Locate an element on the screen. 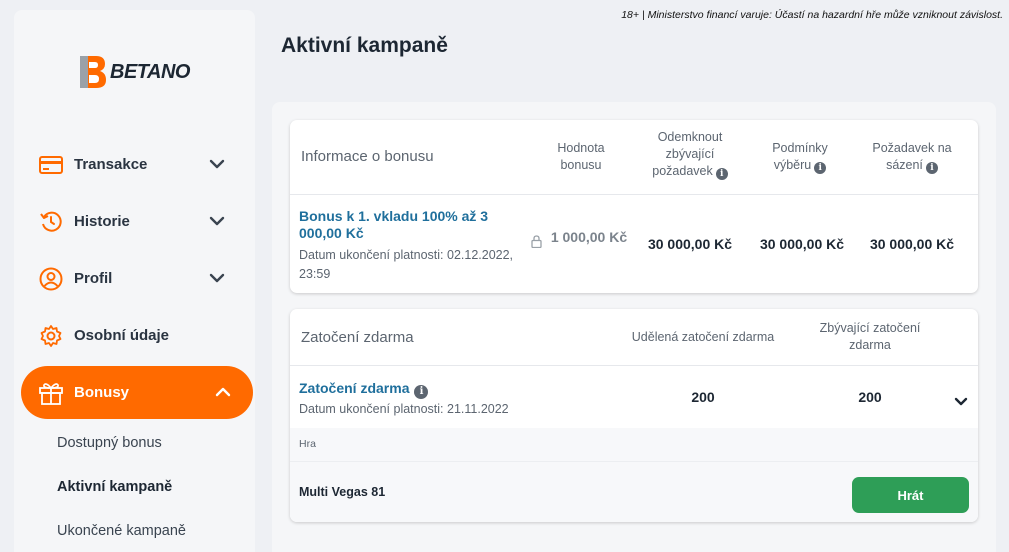 This screenshot has width=1009, height=552. betano-logo-mark-icon is located at coordinates (92, 72).